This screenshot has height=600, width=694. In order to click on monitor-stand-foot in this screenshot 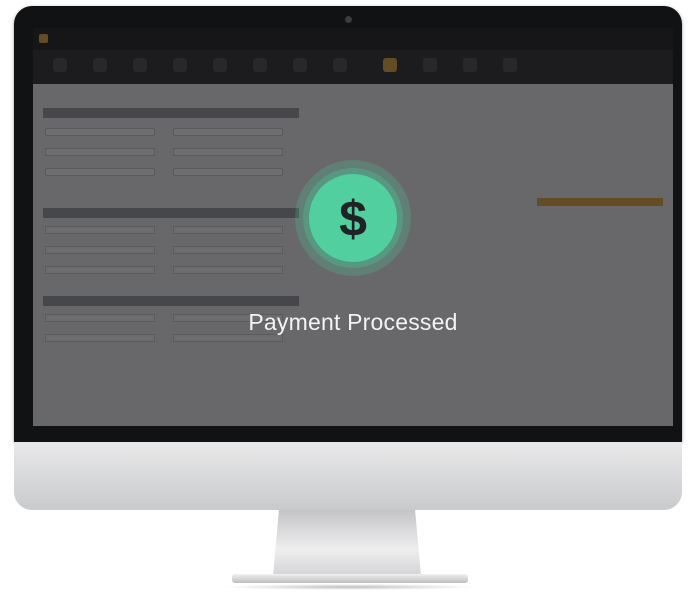, I will do `click(350, 578)`.